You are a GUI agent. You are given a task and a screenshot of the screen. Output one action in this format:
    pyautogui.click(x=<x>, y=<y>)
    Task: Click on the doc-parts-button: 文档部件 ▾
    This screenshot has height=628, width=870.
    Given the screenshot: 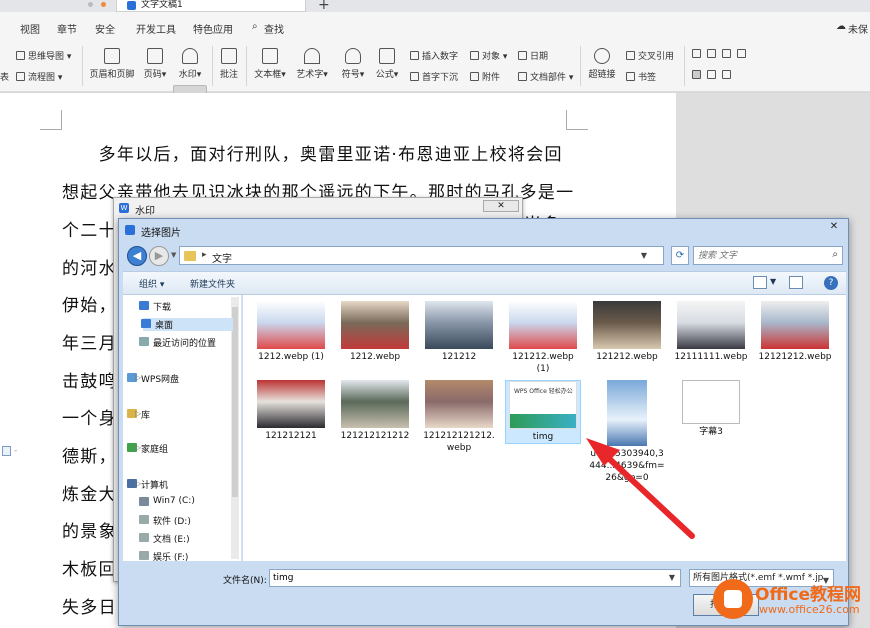 What is the action you would take?
    pyautogui.click(x=545, y=76)
    